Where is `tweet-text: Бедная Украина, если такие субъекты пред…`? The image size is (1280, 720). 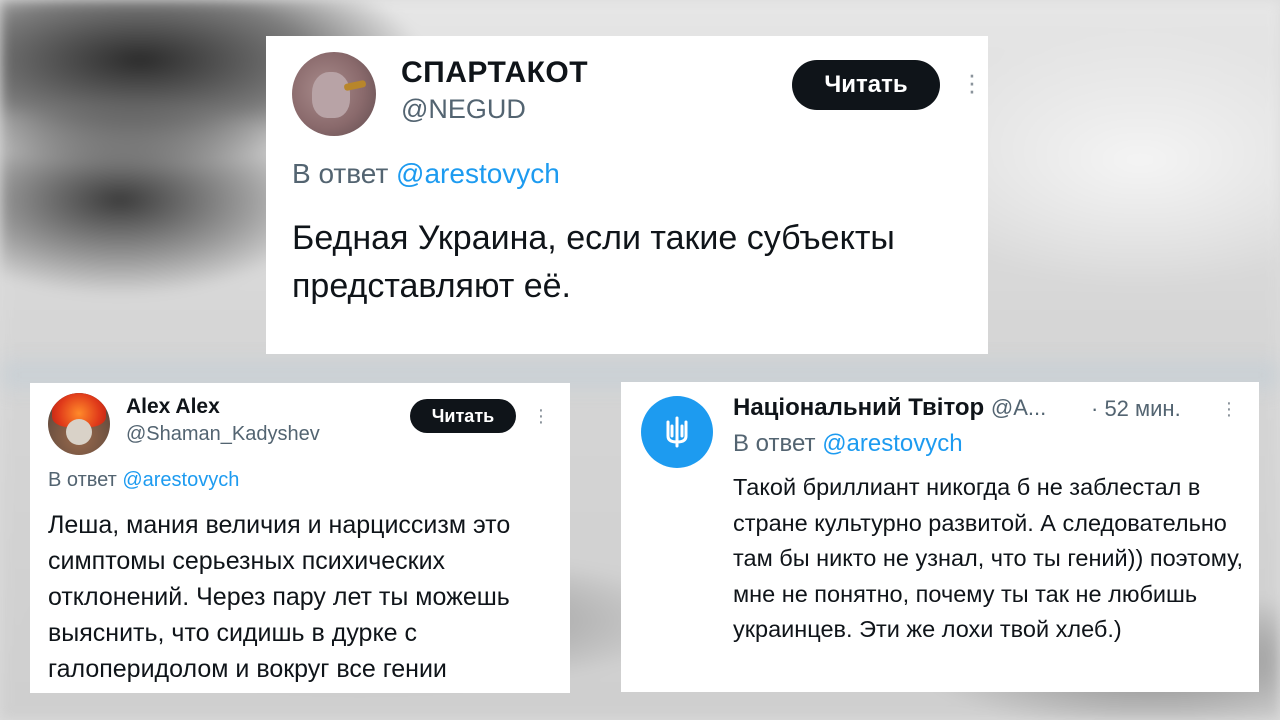 tweet-text: Бедная Украина, если такие субъекты пред… is located at coordinates (593, 262).